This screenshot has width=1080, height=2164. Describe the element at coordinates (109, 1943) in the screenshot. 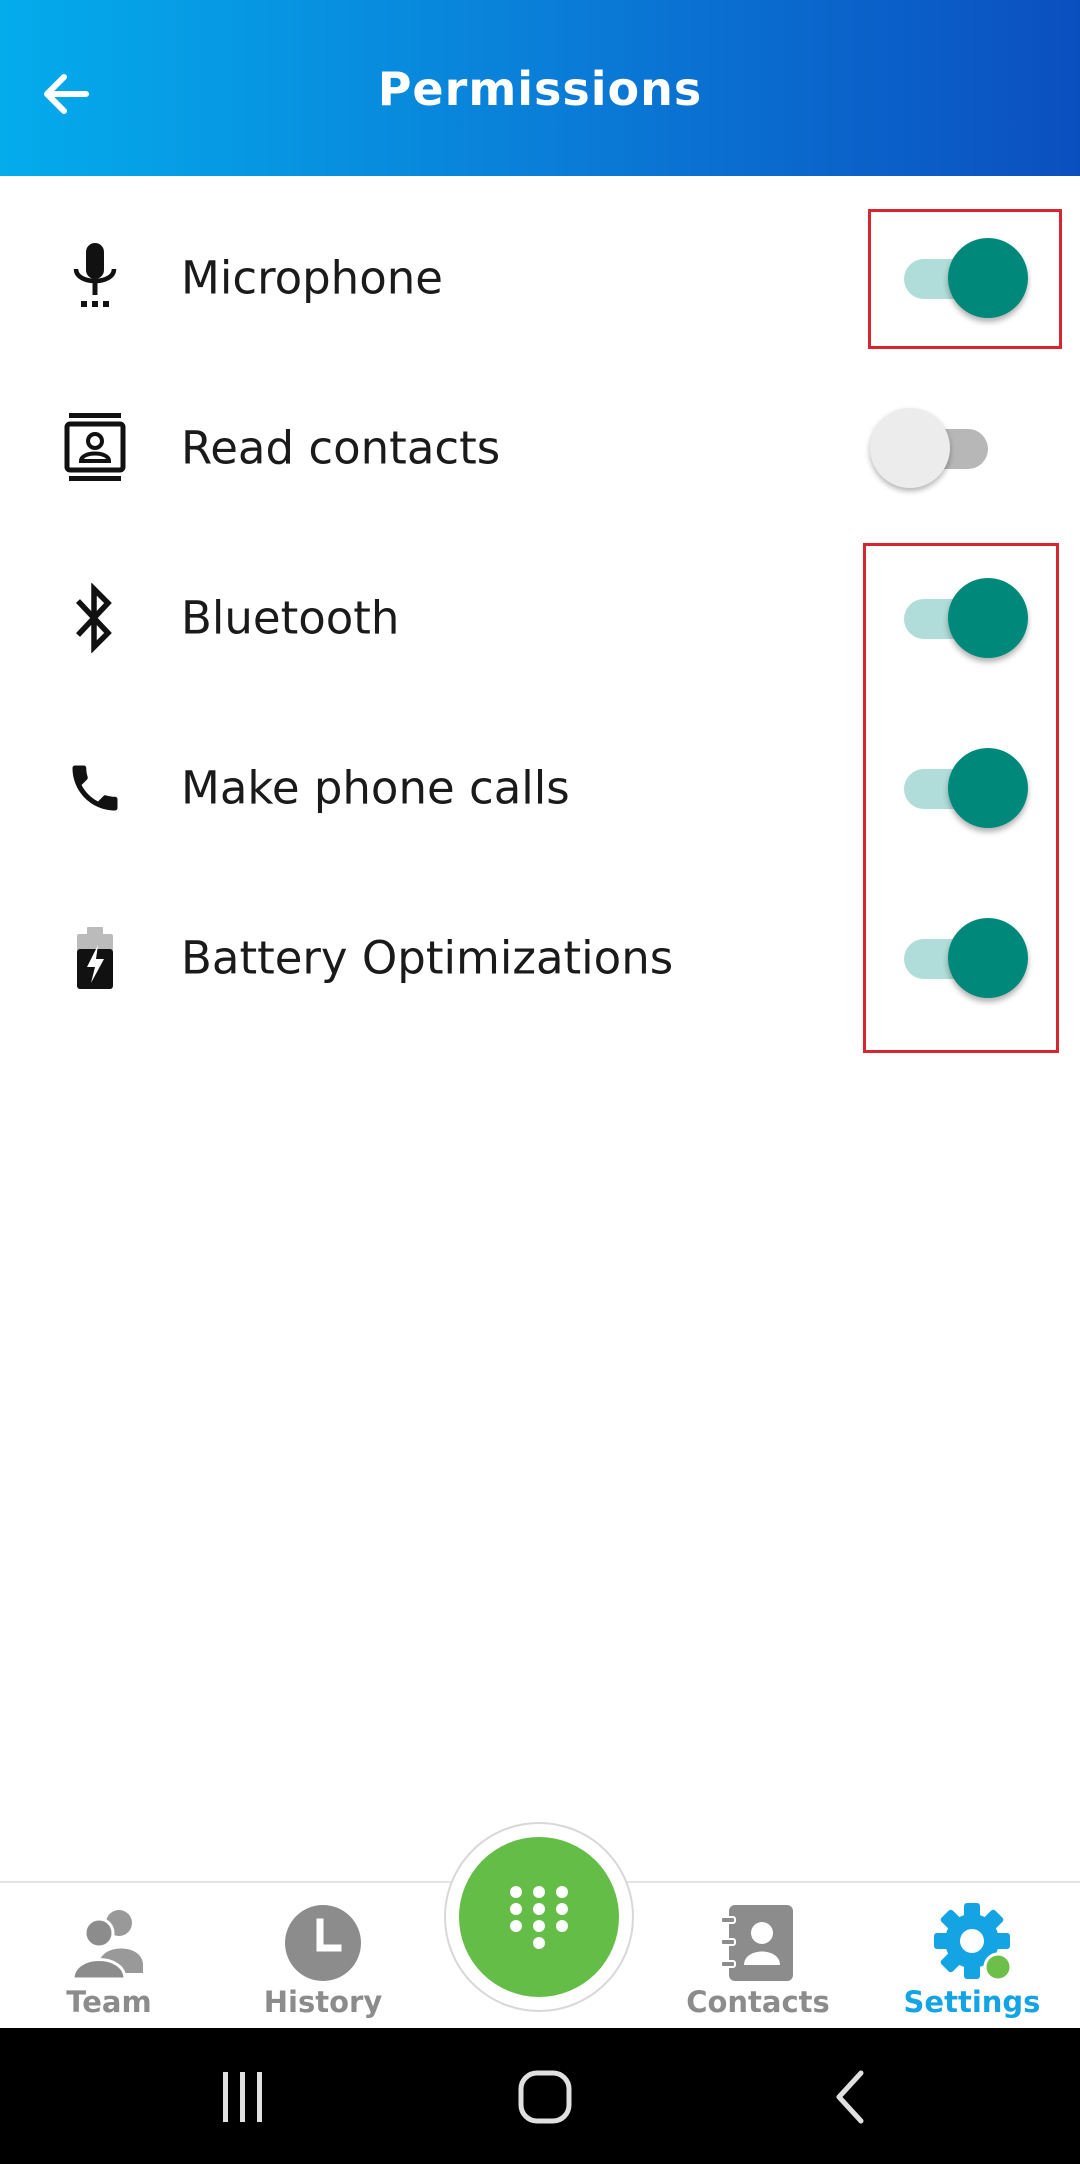

I see `team-icon` at that location.